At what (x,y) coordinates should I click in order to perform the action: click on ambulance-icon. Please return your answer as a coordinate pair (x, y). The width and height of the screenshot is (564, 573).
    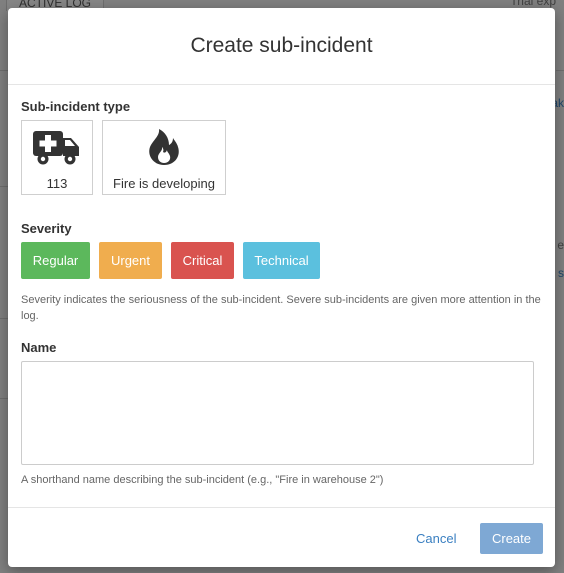
    Looking at the image, I should click on (57, 147).